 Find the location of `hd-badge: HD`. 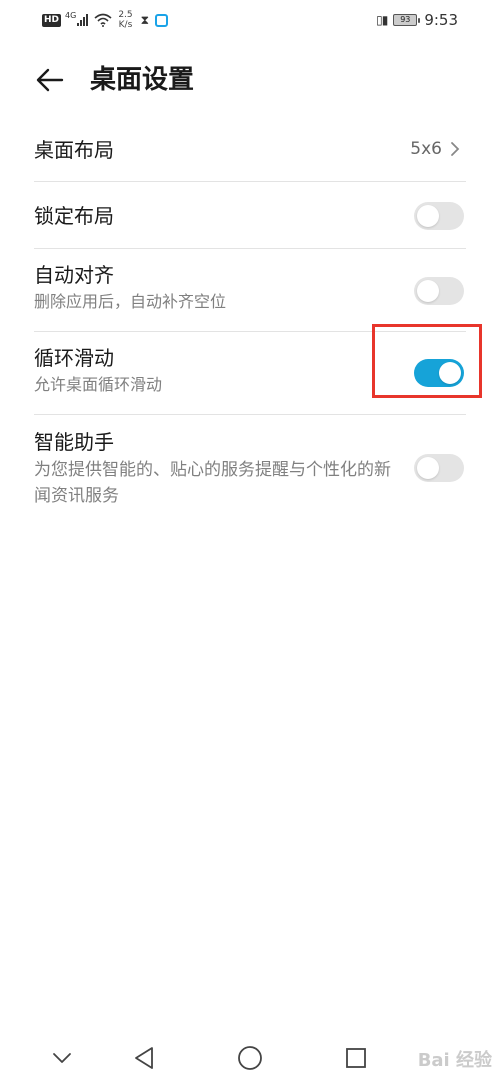

hd-badge: HD is located at coordinates (52, 20).